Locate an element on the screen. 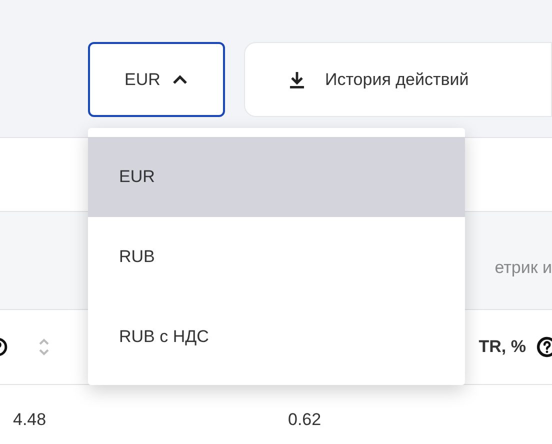 This screenshot has width=552, height=444. filter-text: етрик и is located at coordinates (523, 267).